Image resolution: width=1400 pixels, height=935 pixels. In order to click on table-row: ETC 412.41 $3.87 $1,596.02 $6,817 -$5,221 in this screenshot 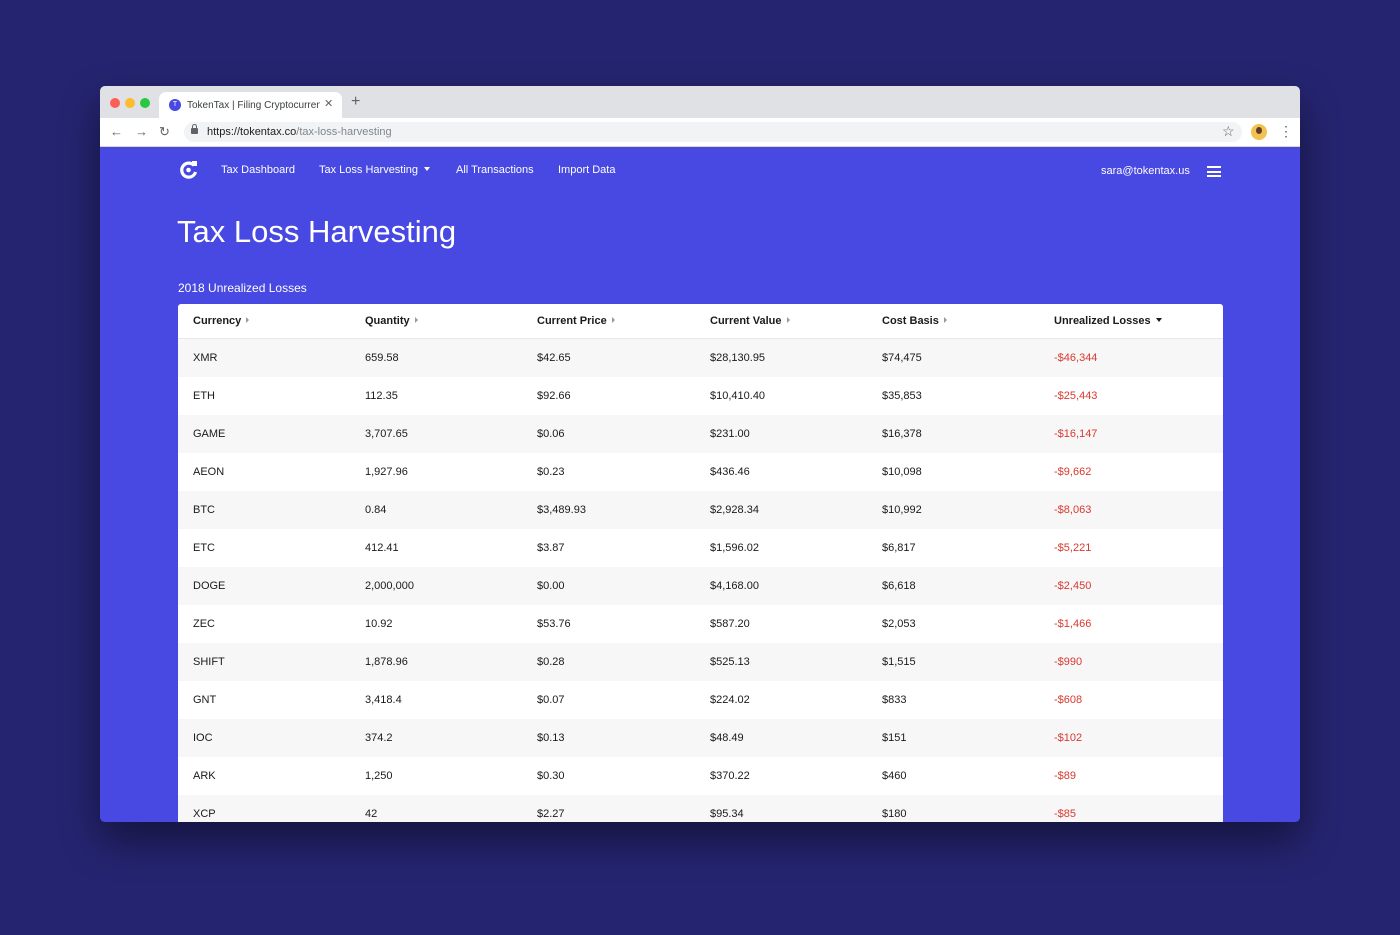, I will do `click(700, 548)`.